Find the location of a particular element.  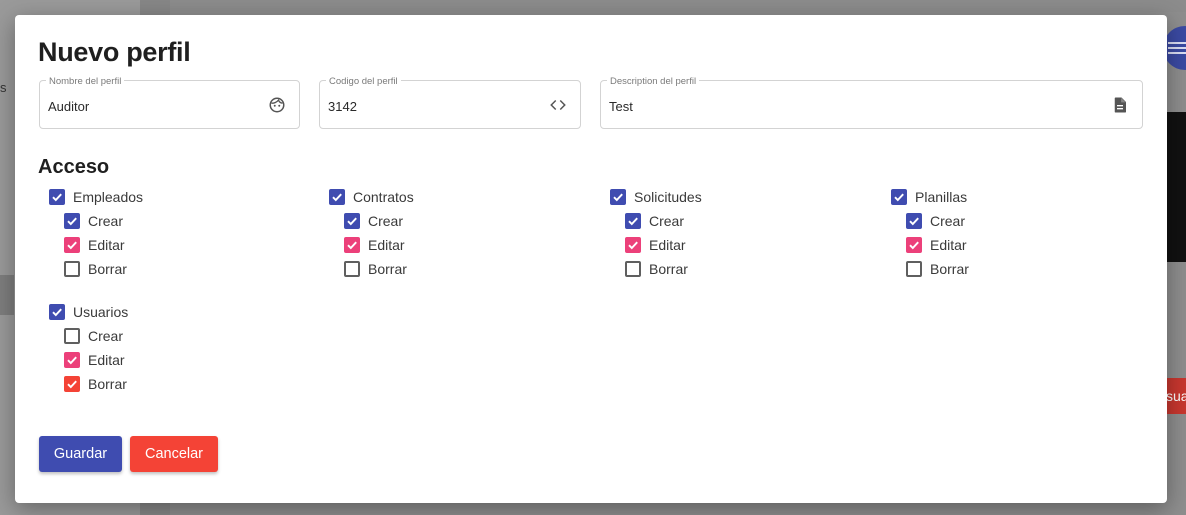

group-checkbox-planillas: Planillas is located at coordinates (929, 197).